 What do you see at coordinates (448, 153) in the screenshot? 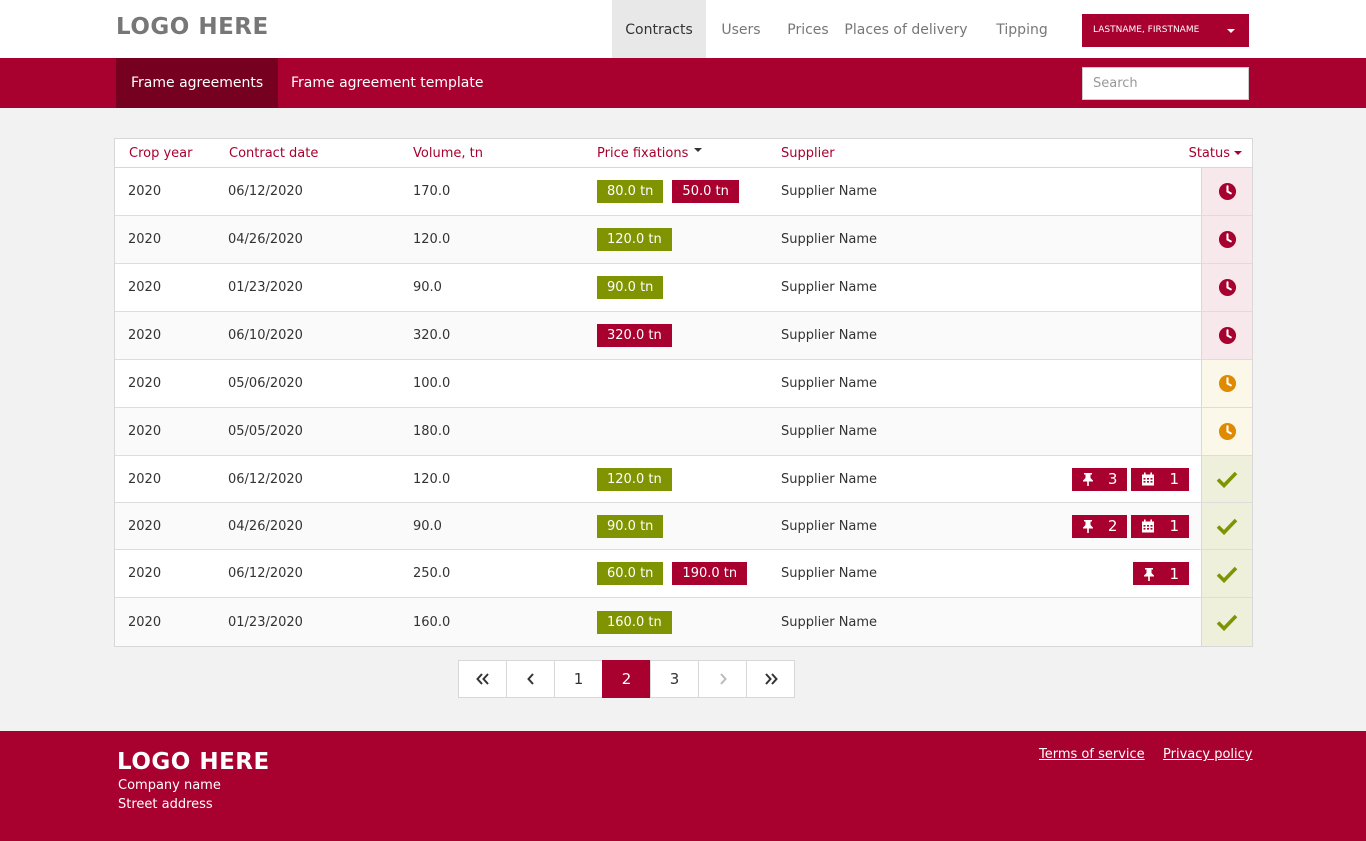
I see `column-volume: Volume, tn` at bounding box center [448, 153].